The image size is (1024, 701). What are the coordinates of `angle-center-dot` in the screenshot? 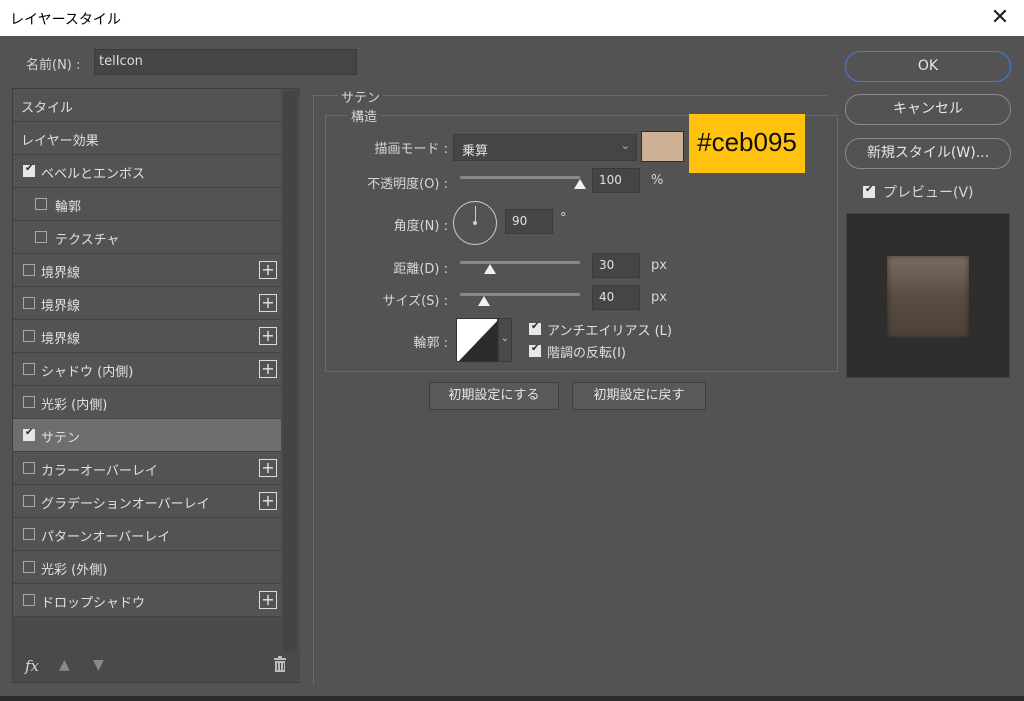 It's located at (475, 223).